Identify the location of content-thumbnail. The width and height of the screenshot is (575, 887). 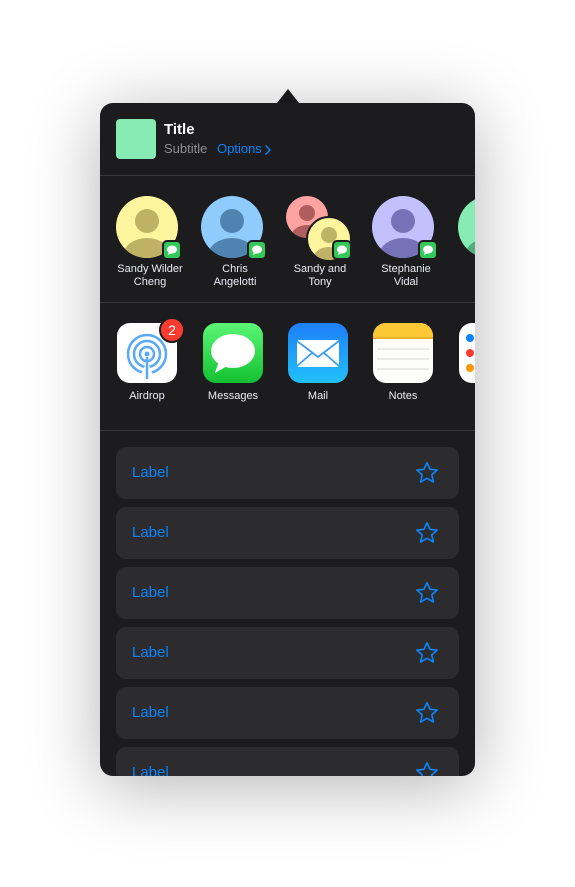
(136, 139).